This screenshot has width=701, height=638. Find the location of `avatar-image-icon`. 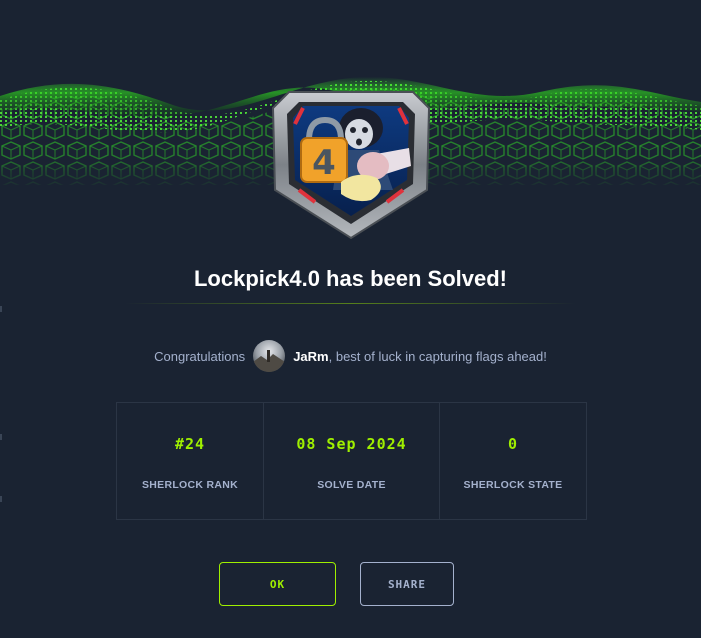

avatar-image-icon is located at coordinates (269, 356).